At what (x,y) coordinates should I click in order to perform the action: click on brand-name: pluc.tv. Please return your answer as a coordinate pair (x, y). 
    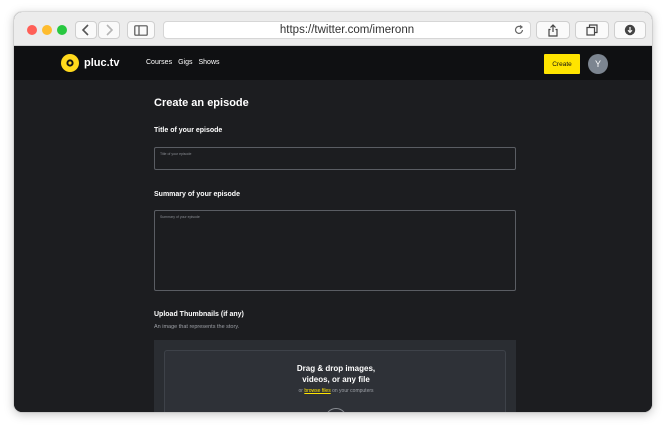
    Looking at the image, I should click on (102, 63).